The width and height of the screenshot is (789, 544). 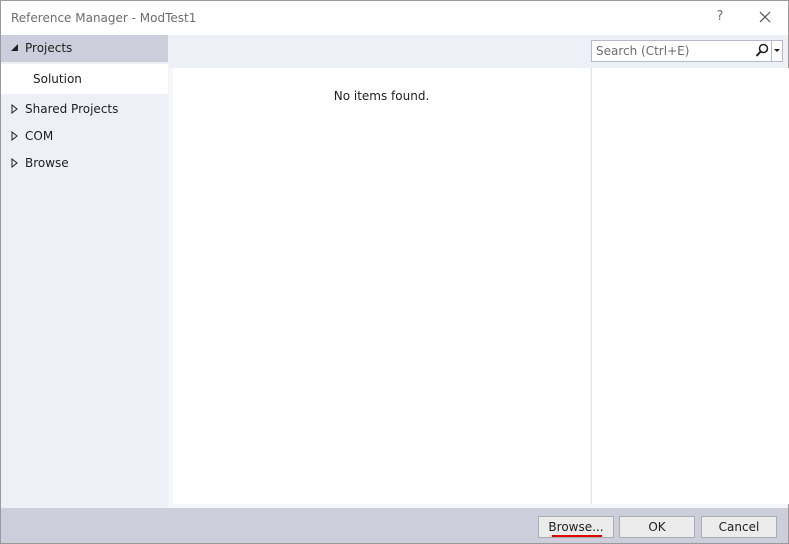 What do you see at coordinates (72, 109) in the screenshot?
I see `sidebar-item-label: Shared Projects` at bounding box center [72, 109].